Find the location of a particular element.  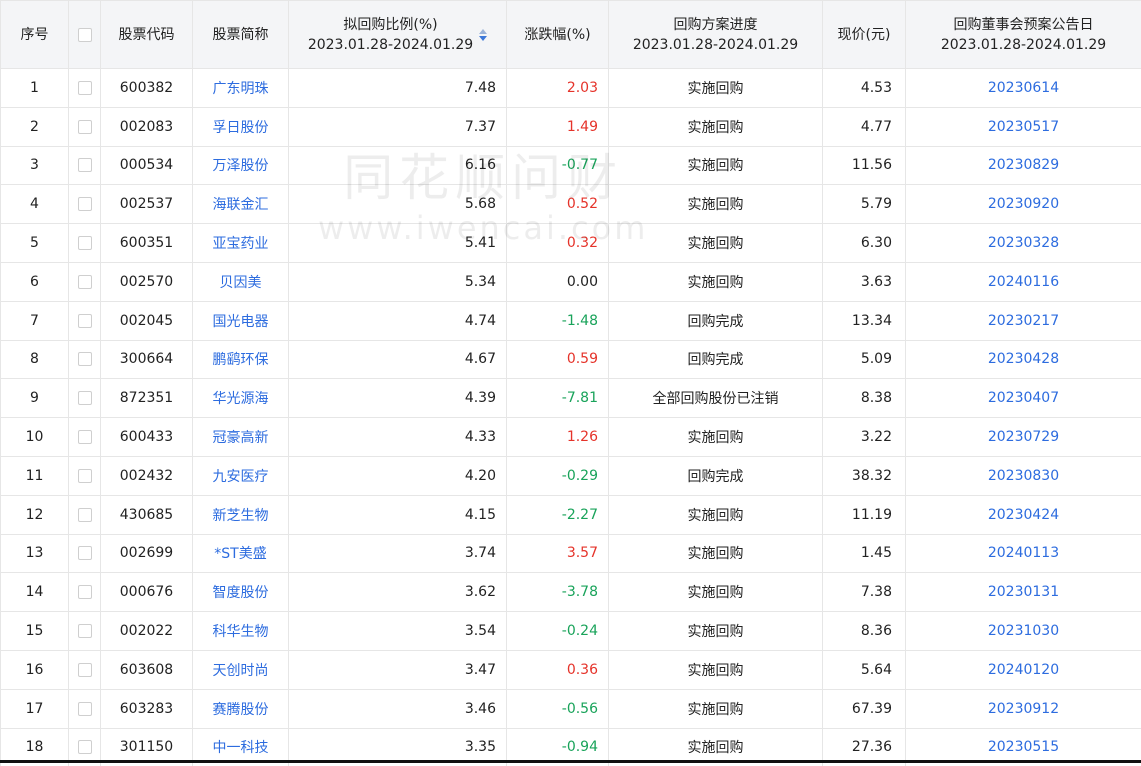

announce-date-link: 20230920 is located at coordinates (1023, 204).